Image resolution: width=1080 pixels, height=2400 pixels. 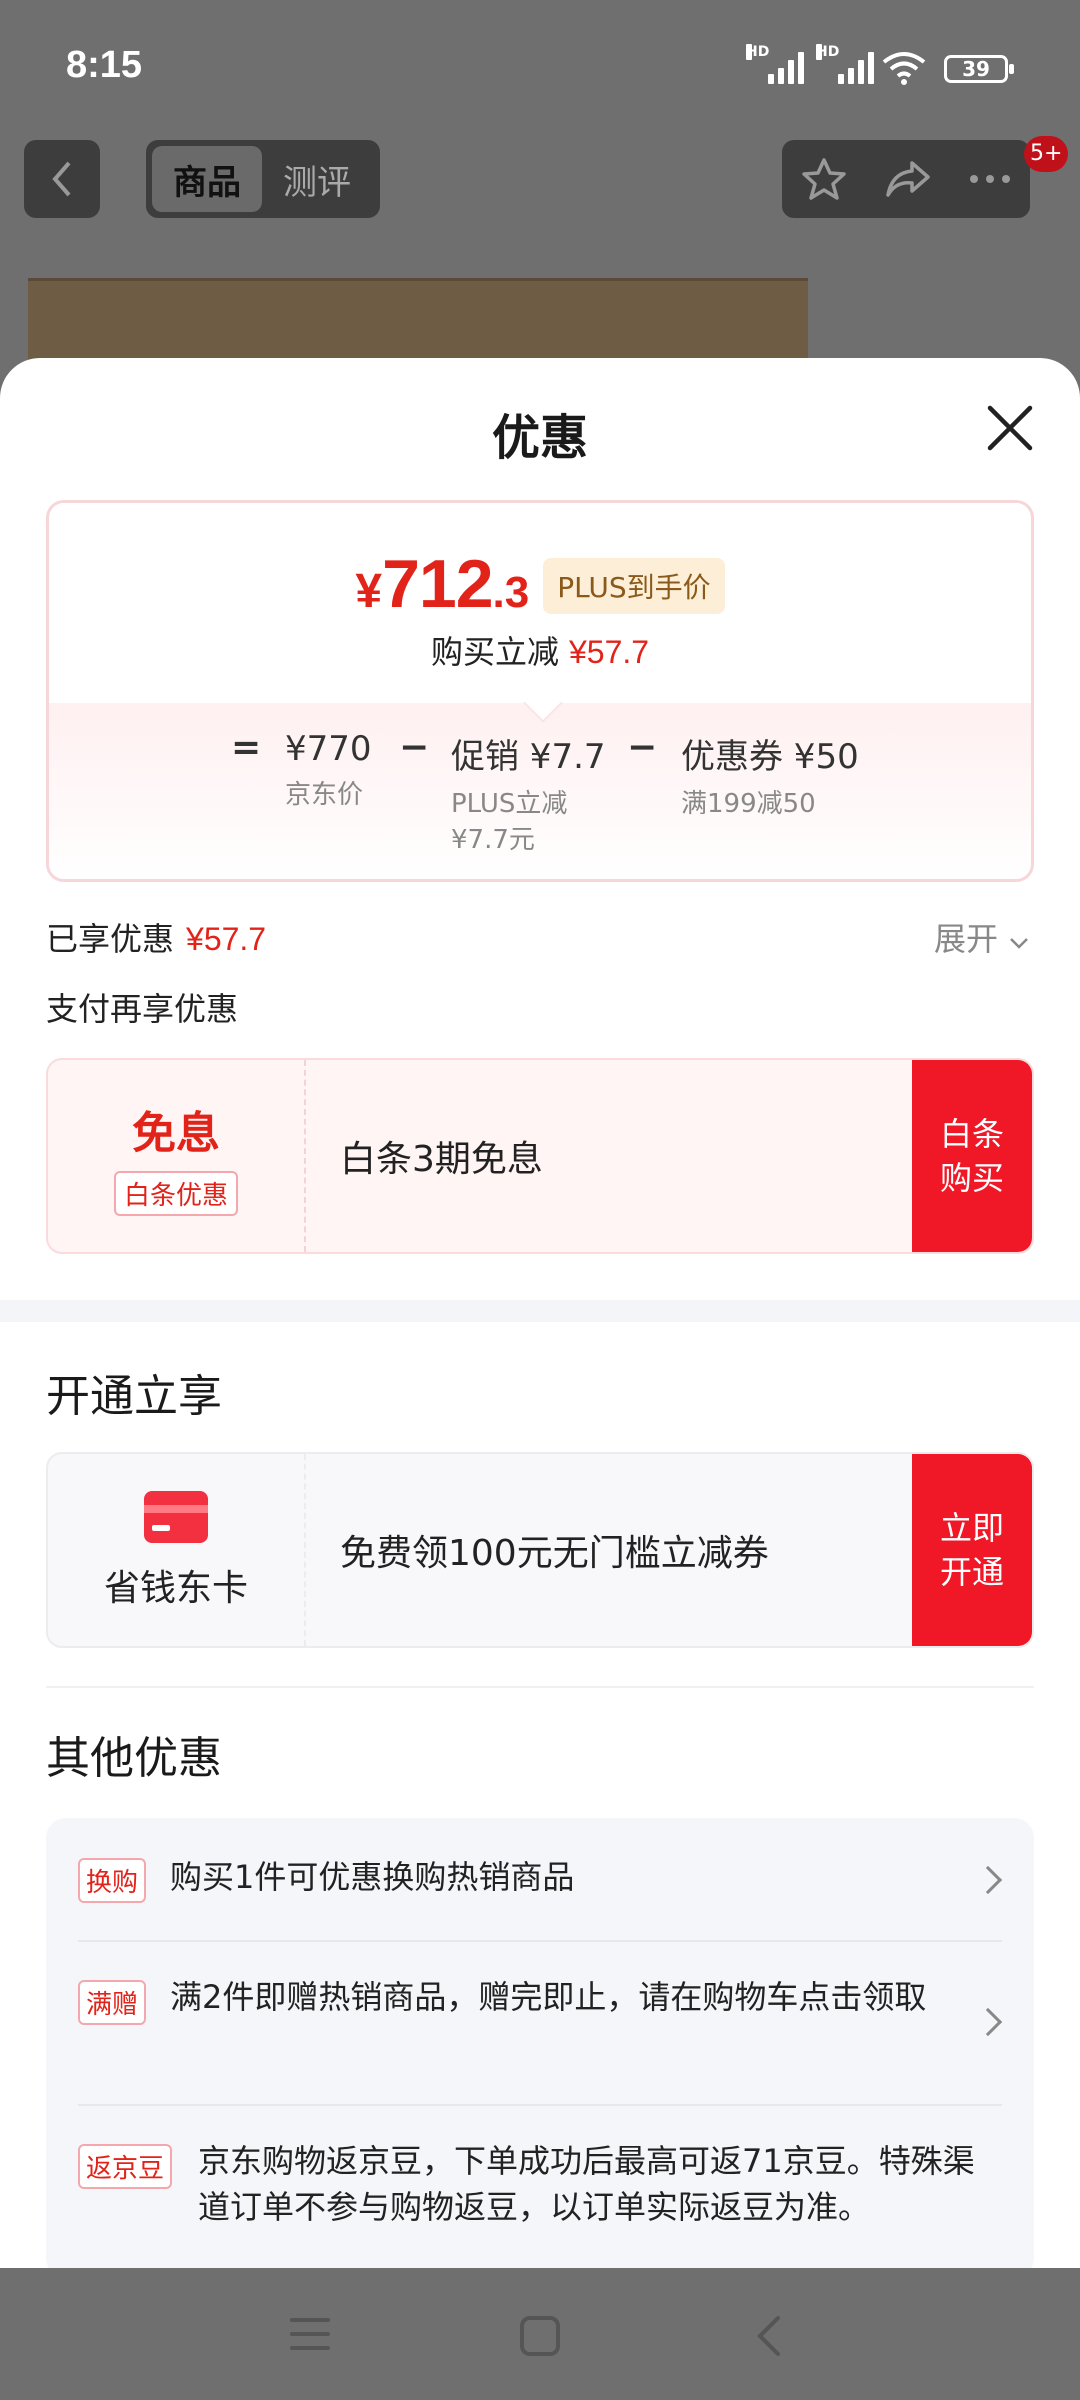 I want to click on offer-text: 购买1件可优惠换购热销商品, so click(x=372, y=1877).